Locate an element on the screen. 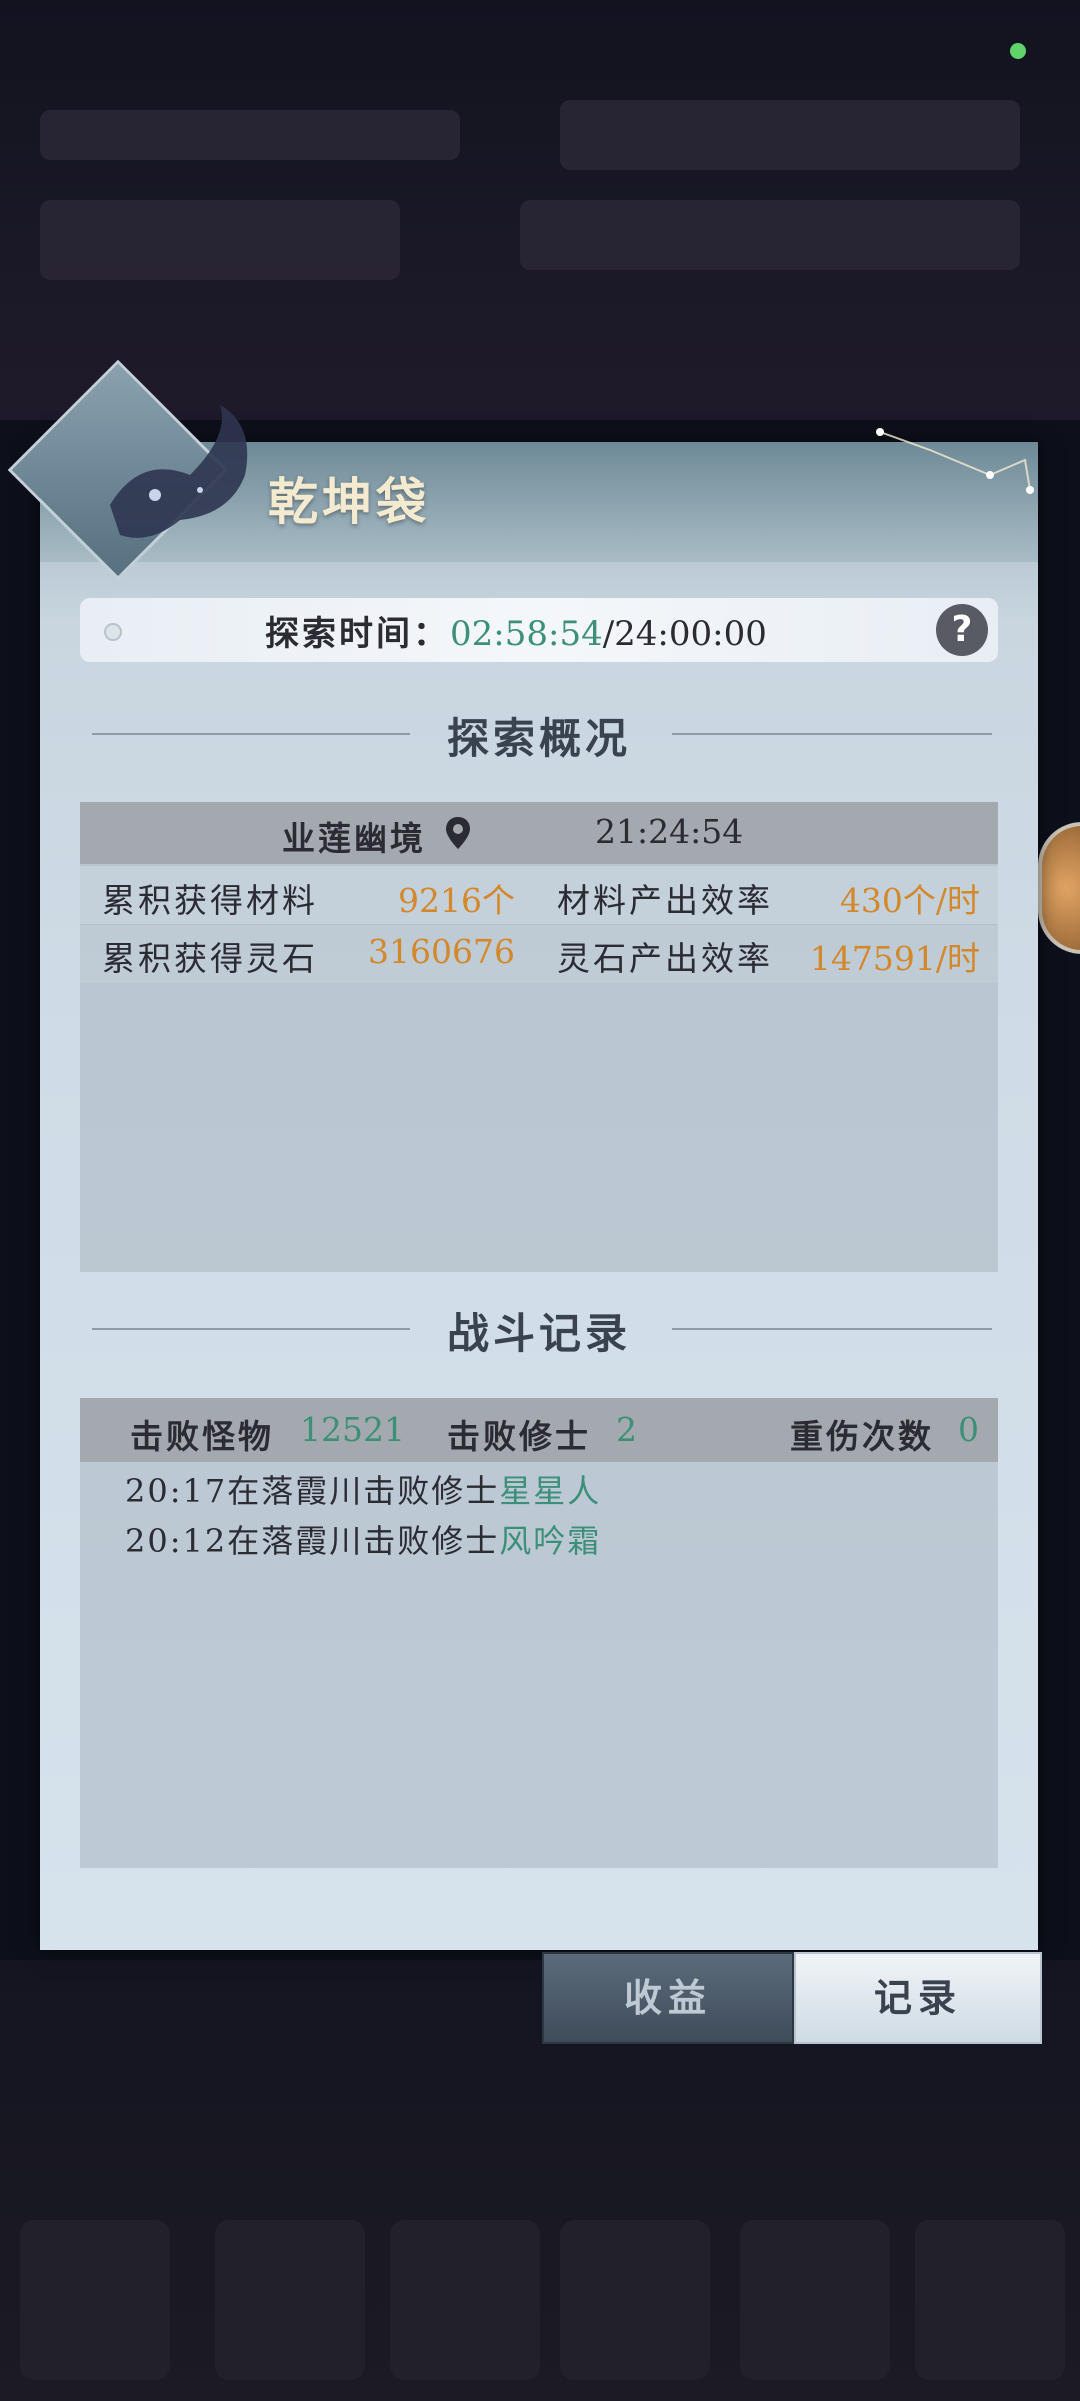  time-current: 02:58:54 is located at coordinates (526, 634).